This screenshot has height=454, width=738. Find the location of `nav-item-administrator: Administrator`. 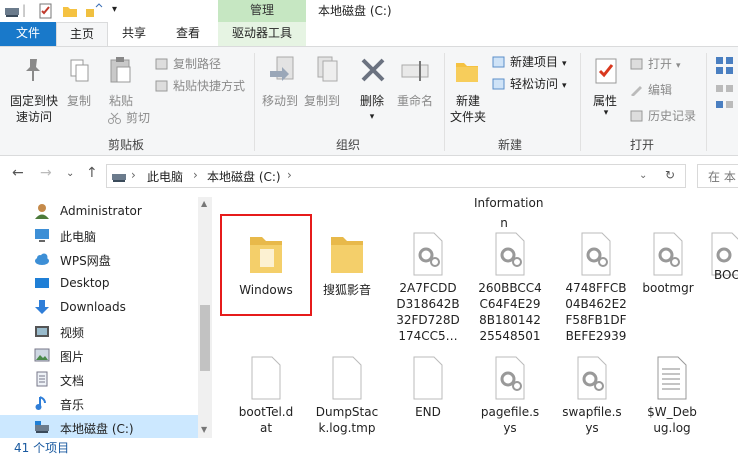

nav-item-administrator: Administrator is located at coordinates (99, 211).